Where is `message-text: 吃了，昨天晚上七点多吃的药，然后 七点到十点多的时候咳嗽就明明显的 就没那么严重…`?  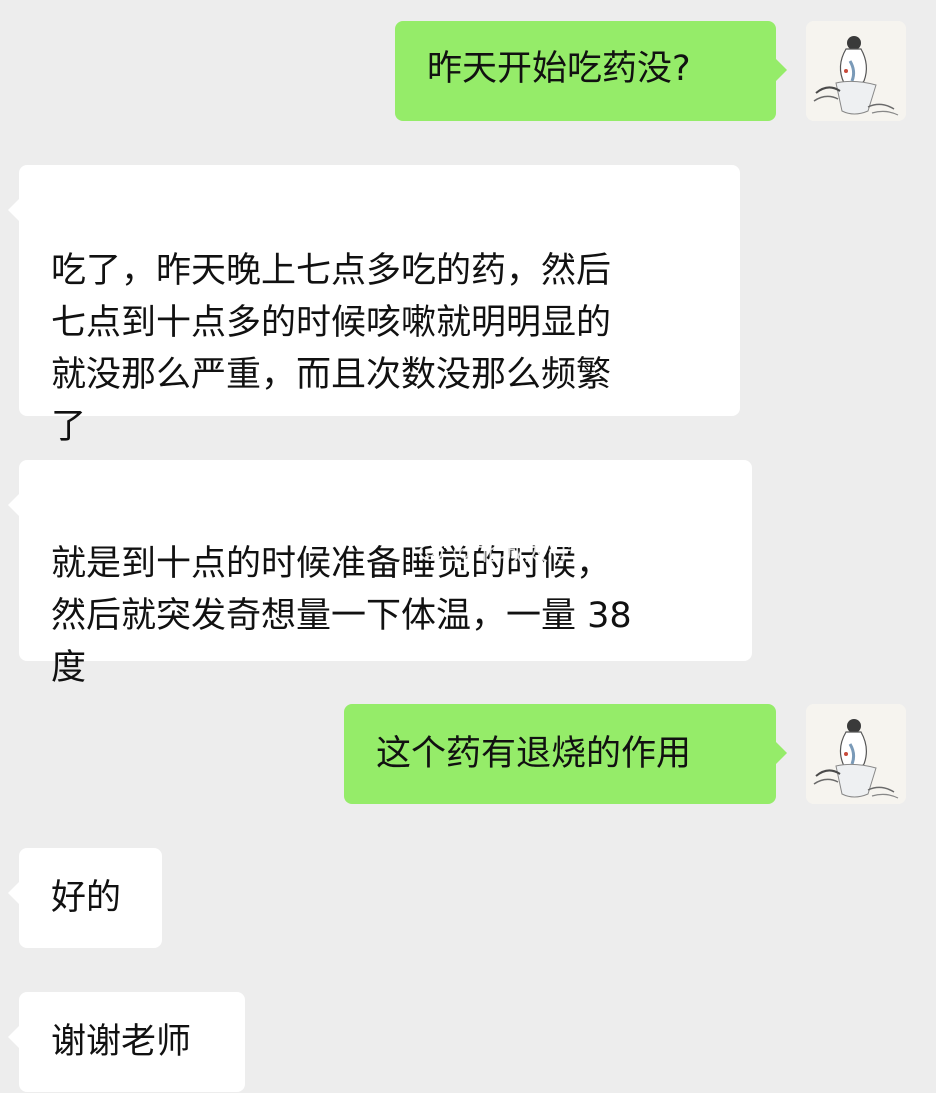
message-text: 吃了，昨天晚上七点多吃的药，然后 七点到十点多的时候咳嗽就明明显的 就没那么严重… is located at coordinates (331, 349).